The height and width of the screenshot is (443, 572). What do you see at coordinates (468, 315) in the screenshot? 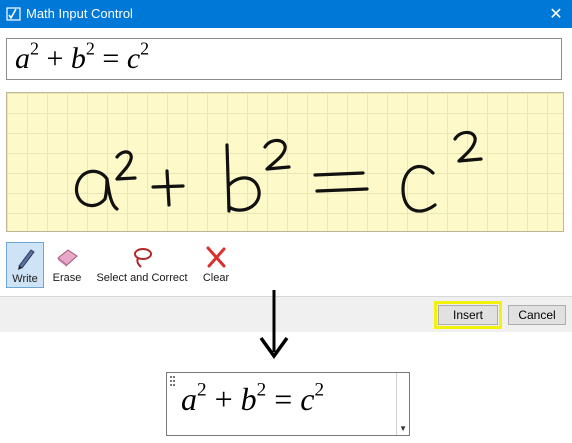
I see `insert-button: Insert` at bounding box center [468, 315].